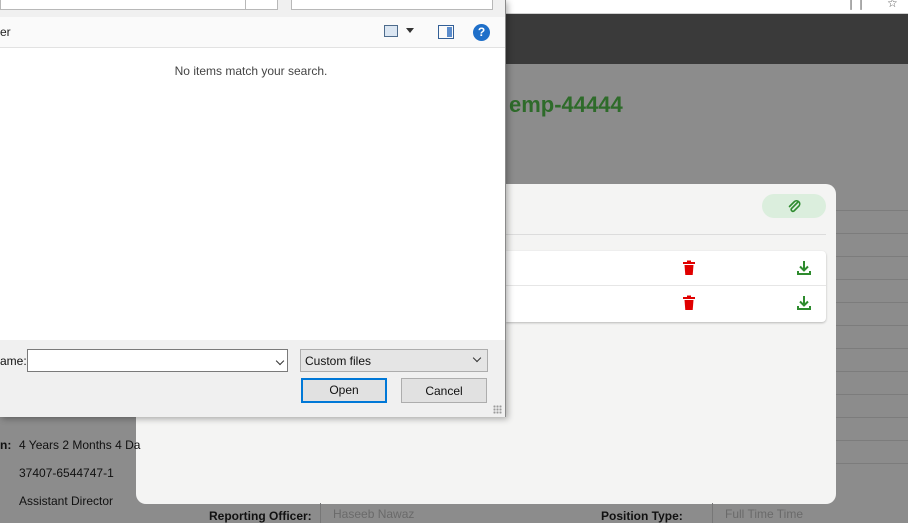 The image size is (908, 523). I want to click on new-folder-button: er, so click(5, 32).